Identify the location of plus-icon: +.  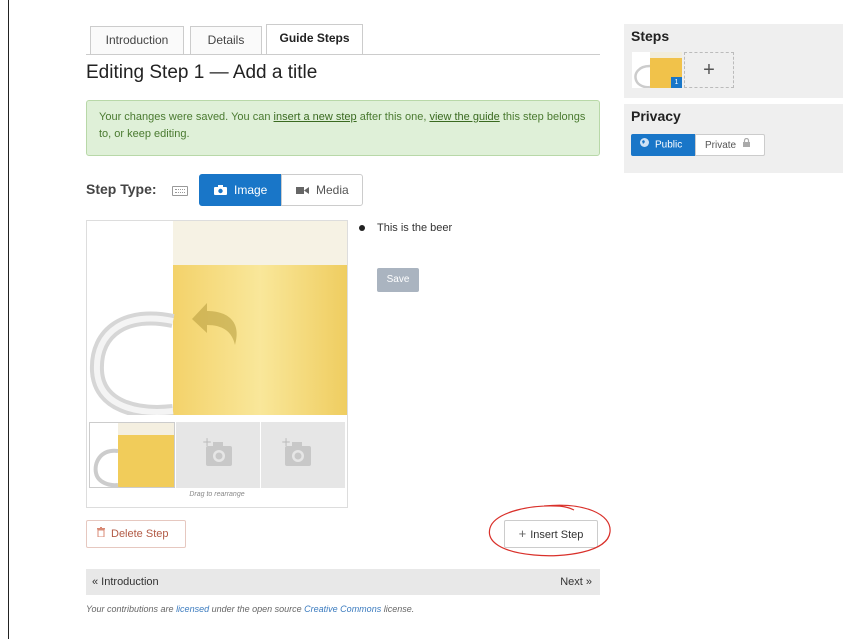
(522, 533).